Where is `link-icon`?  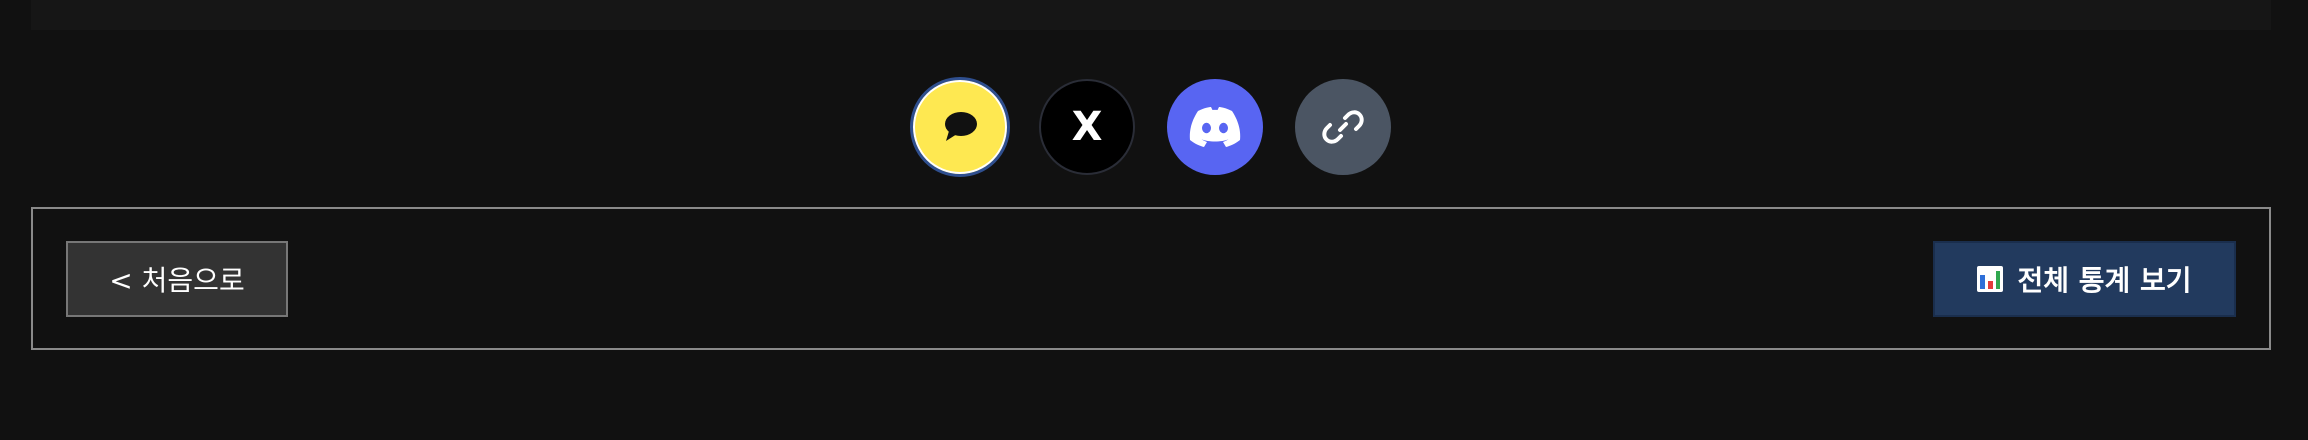 link-icon is located at coordinates (1343, 127).